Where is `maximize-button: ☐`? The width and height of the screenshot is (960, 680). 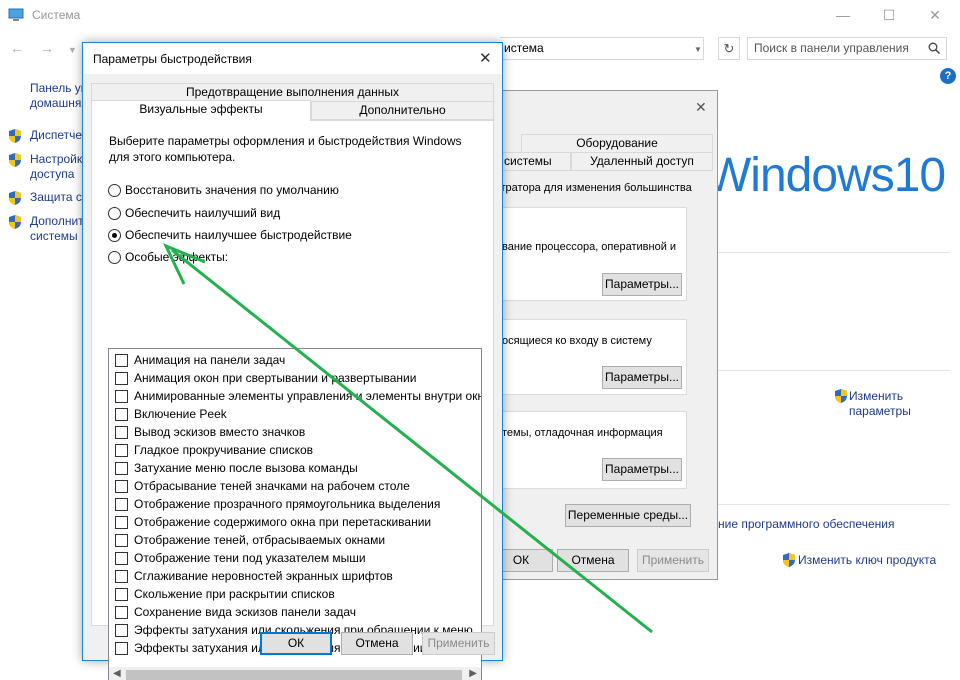 maximize-button: ☐ is located at coordinates (889, 15).